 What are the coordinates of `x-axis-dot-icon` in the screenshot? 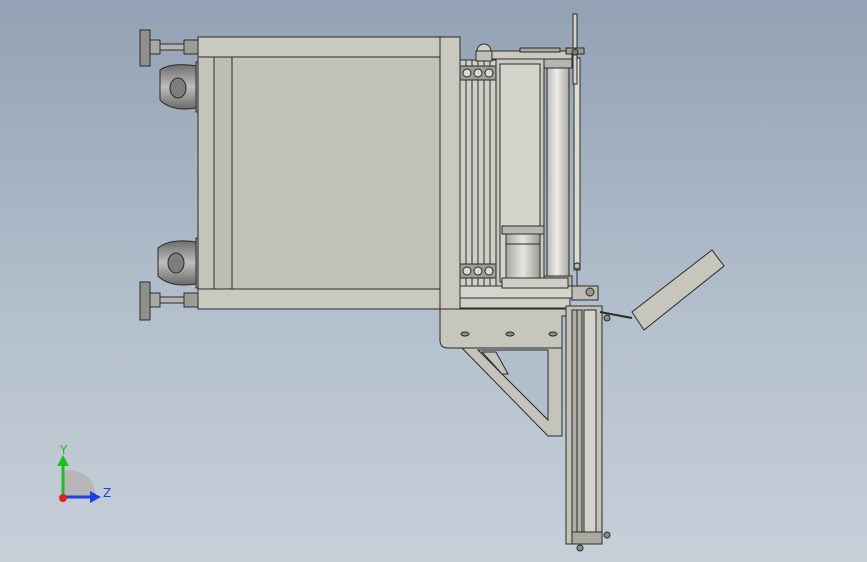 It's located at (63, 498).